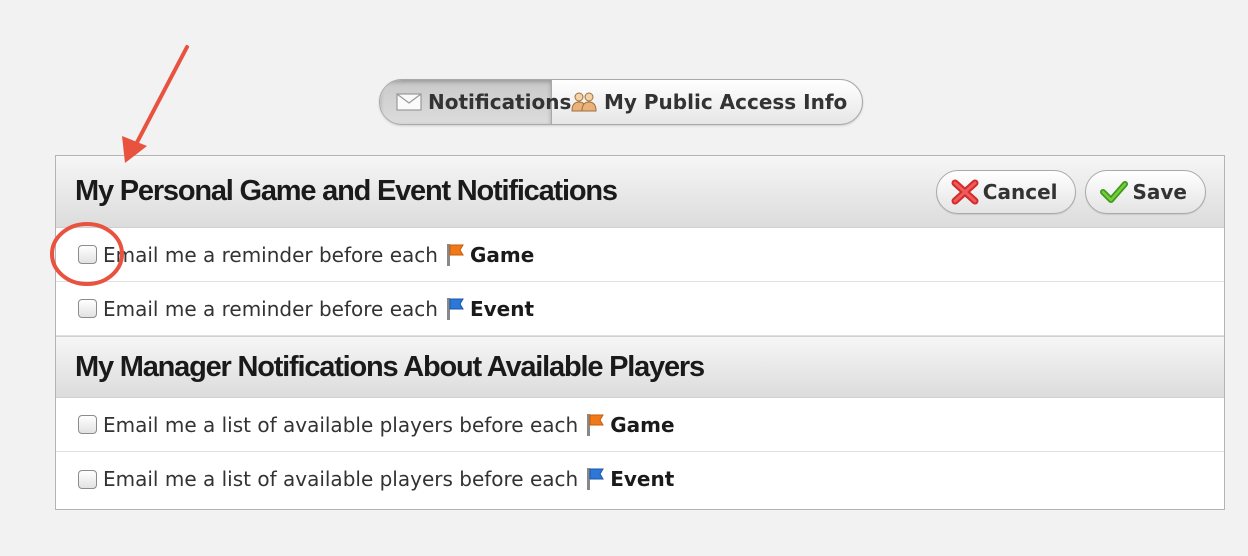 Image resolution: width=1248 pixels, height=556 pixels. Describe the element at coordinates (87, 254) in the screenshot. I see `game-reminder-checkbox` at that location.